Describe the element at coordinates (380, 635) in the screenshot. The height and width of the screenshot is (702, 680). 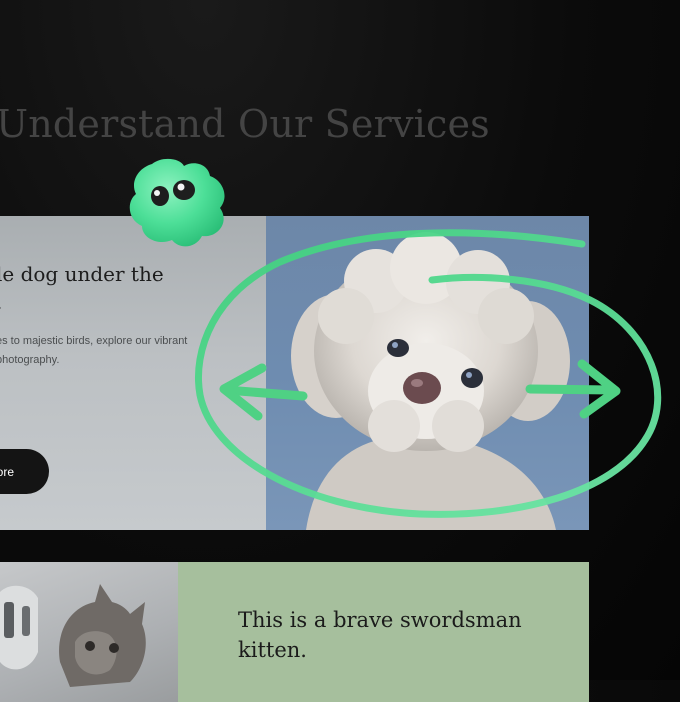
I see `service-card-kitten-title: This is a brave swordsman kitten.` at that location.